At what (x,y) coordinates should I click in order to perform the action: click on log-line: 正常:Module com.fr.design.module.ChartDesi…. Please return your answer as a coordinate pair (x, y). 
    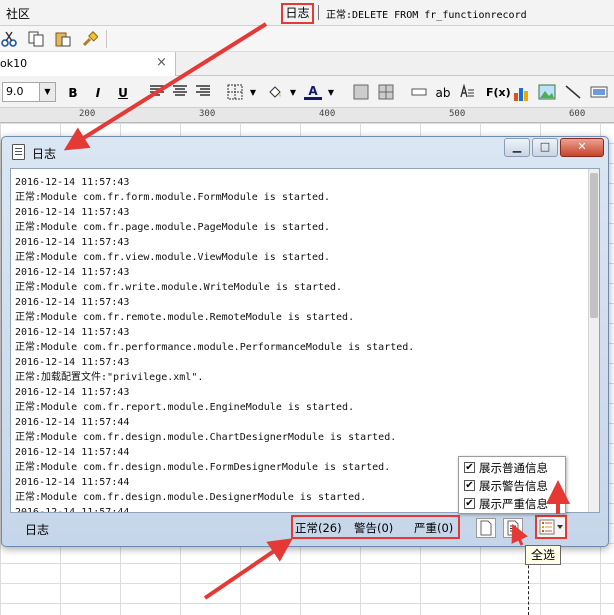
    Looking at the image, I should click on (206, 437).